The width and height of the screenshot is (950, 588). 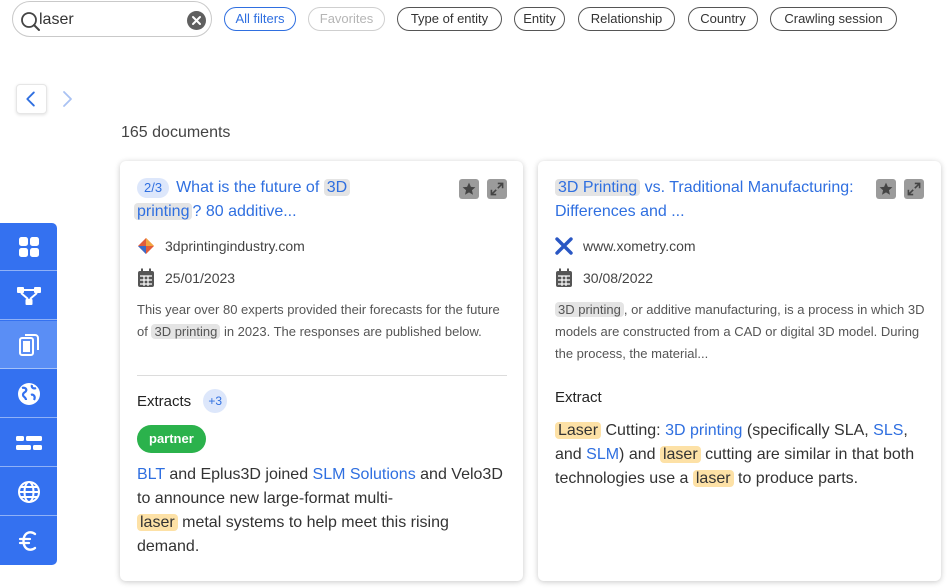 What do you see at coordinates (888, 430) in the screenshot?
I see `entity-link: SLS` at bounding box center [888, 430].